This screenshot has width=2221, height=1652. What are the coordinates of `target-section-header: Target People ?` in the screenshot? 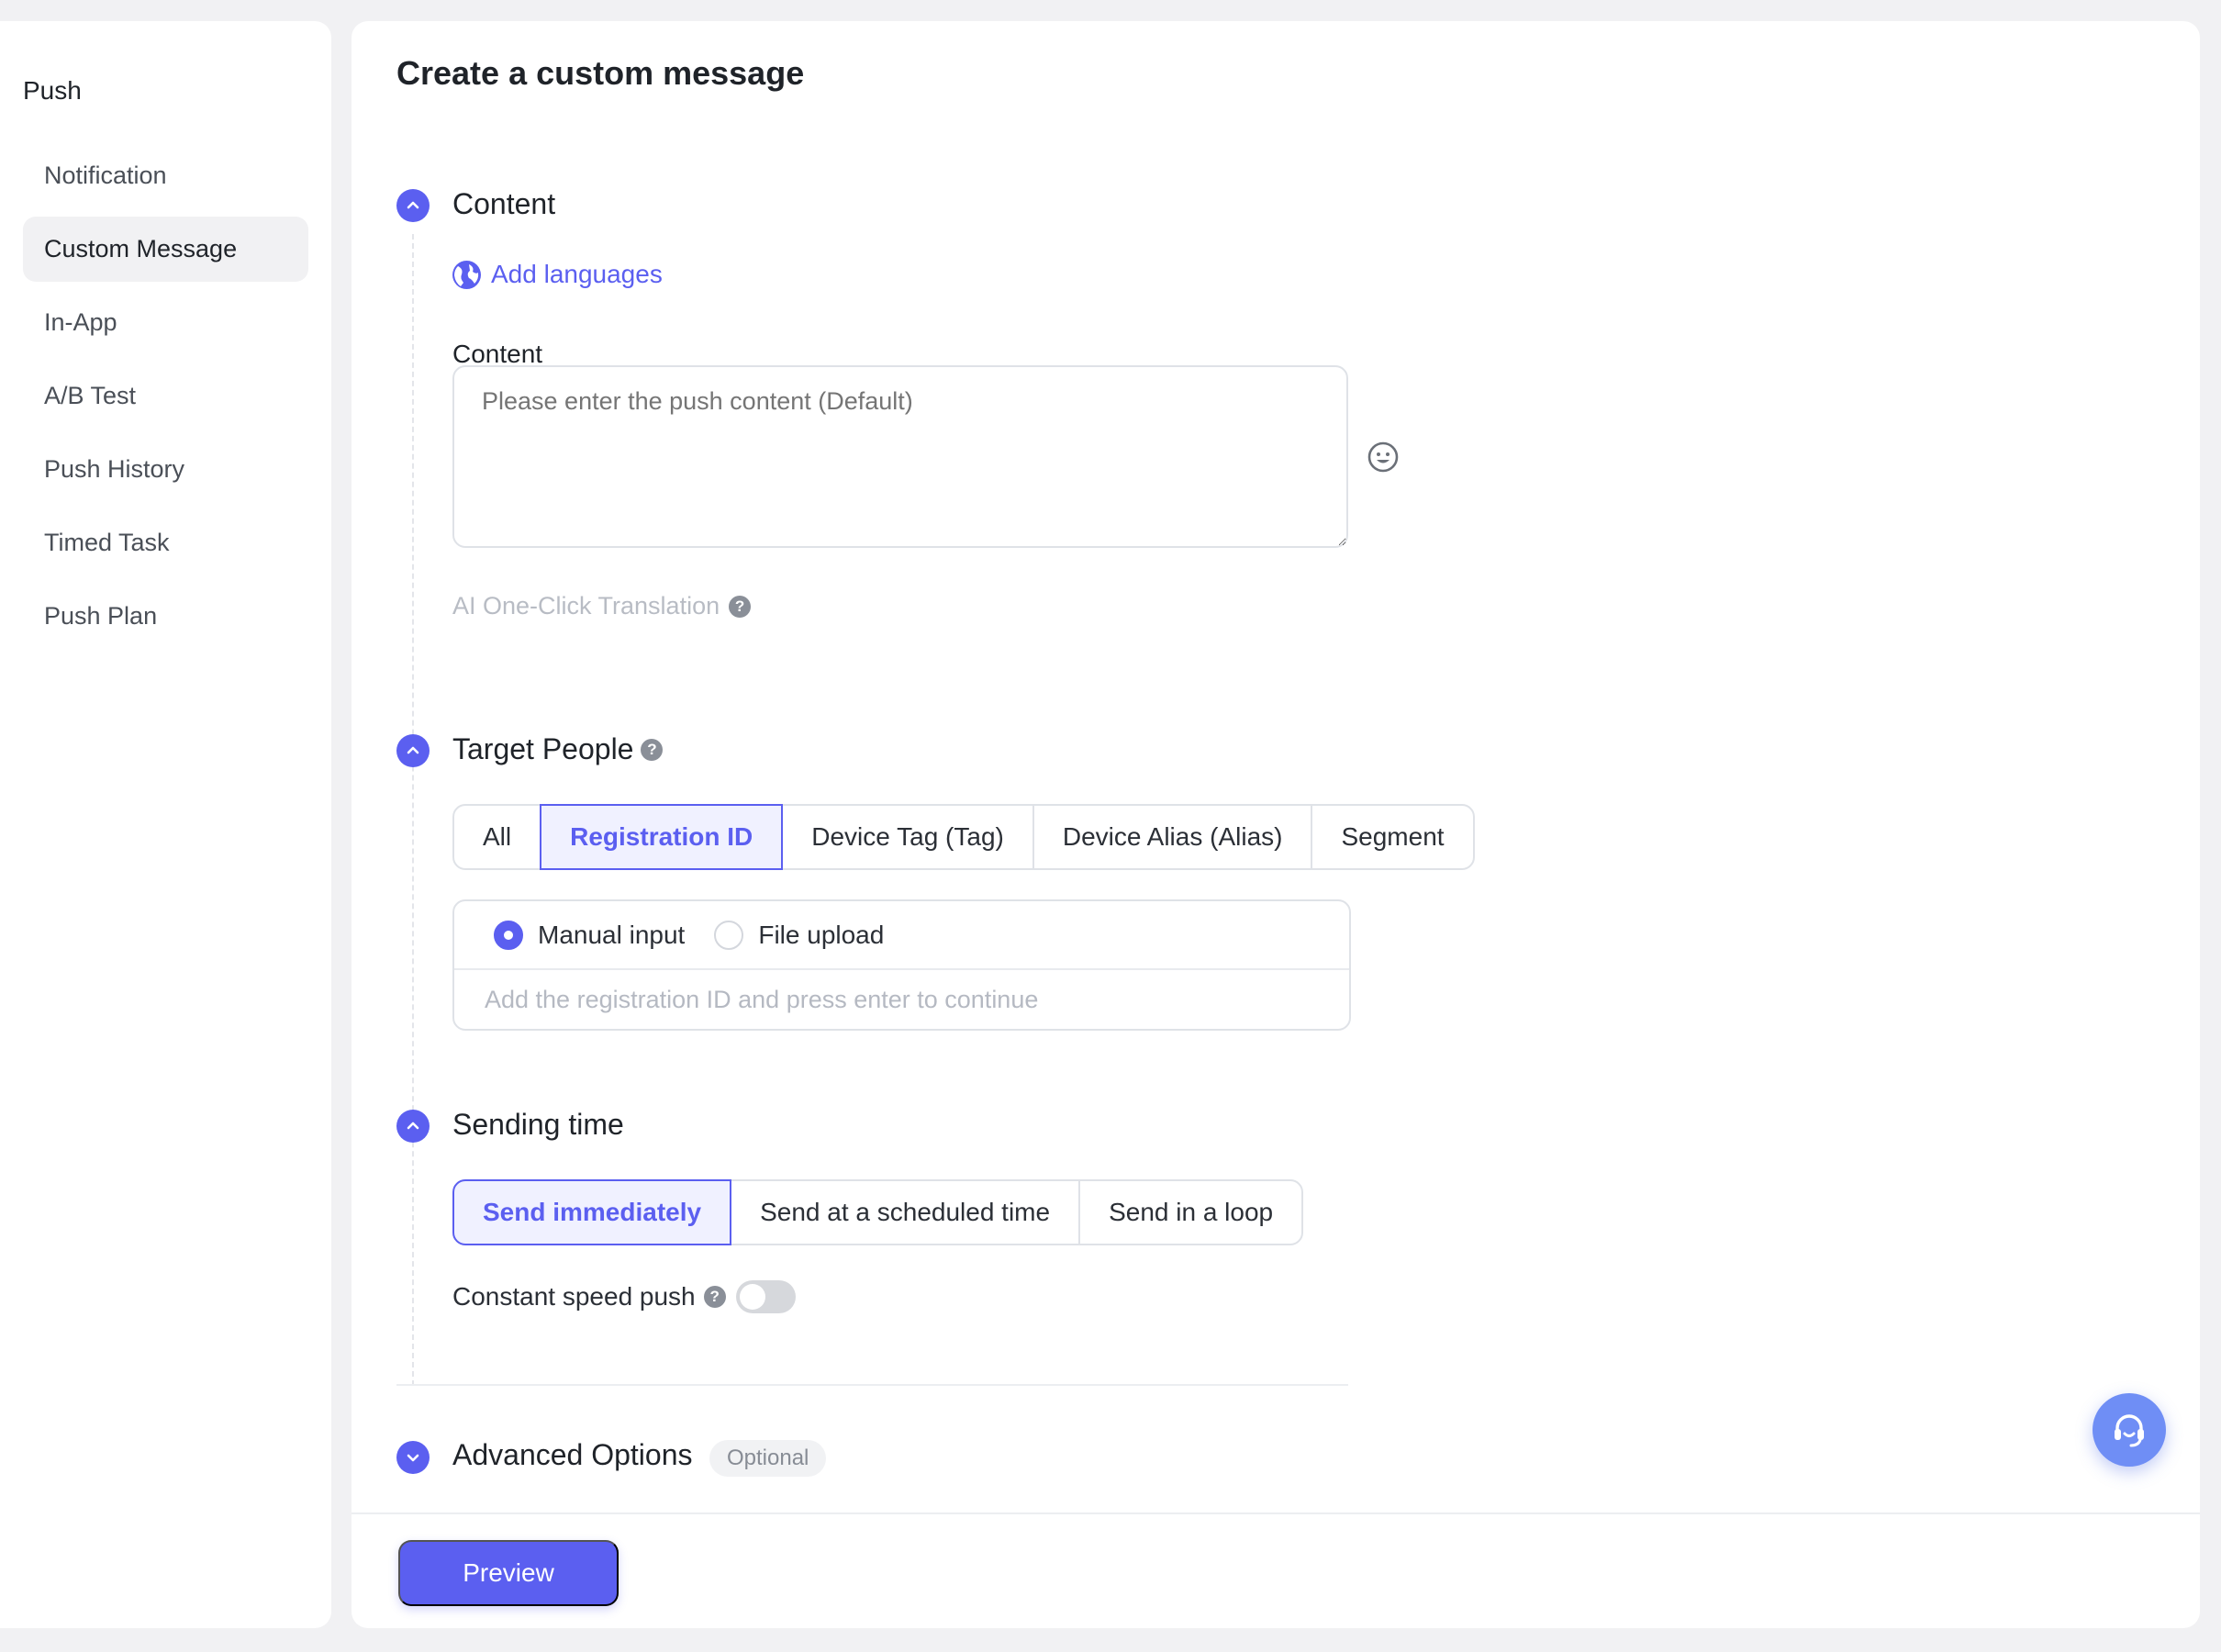 It's located at (558, 749).